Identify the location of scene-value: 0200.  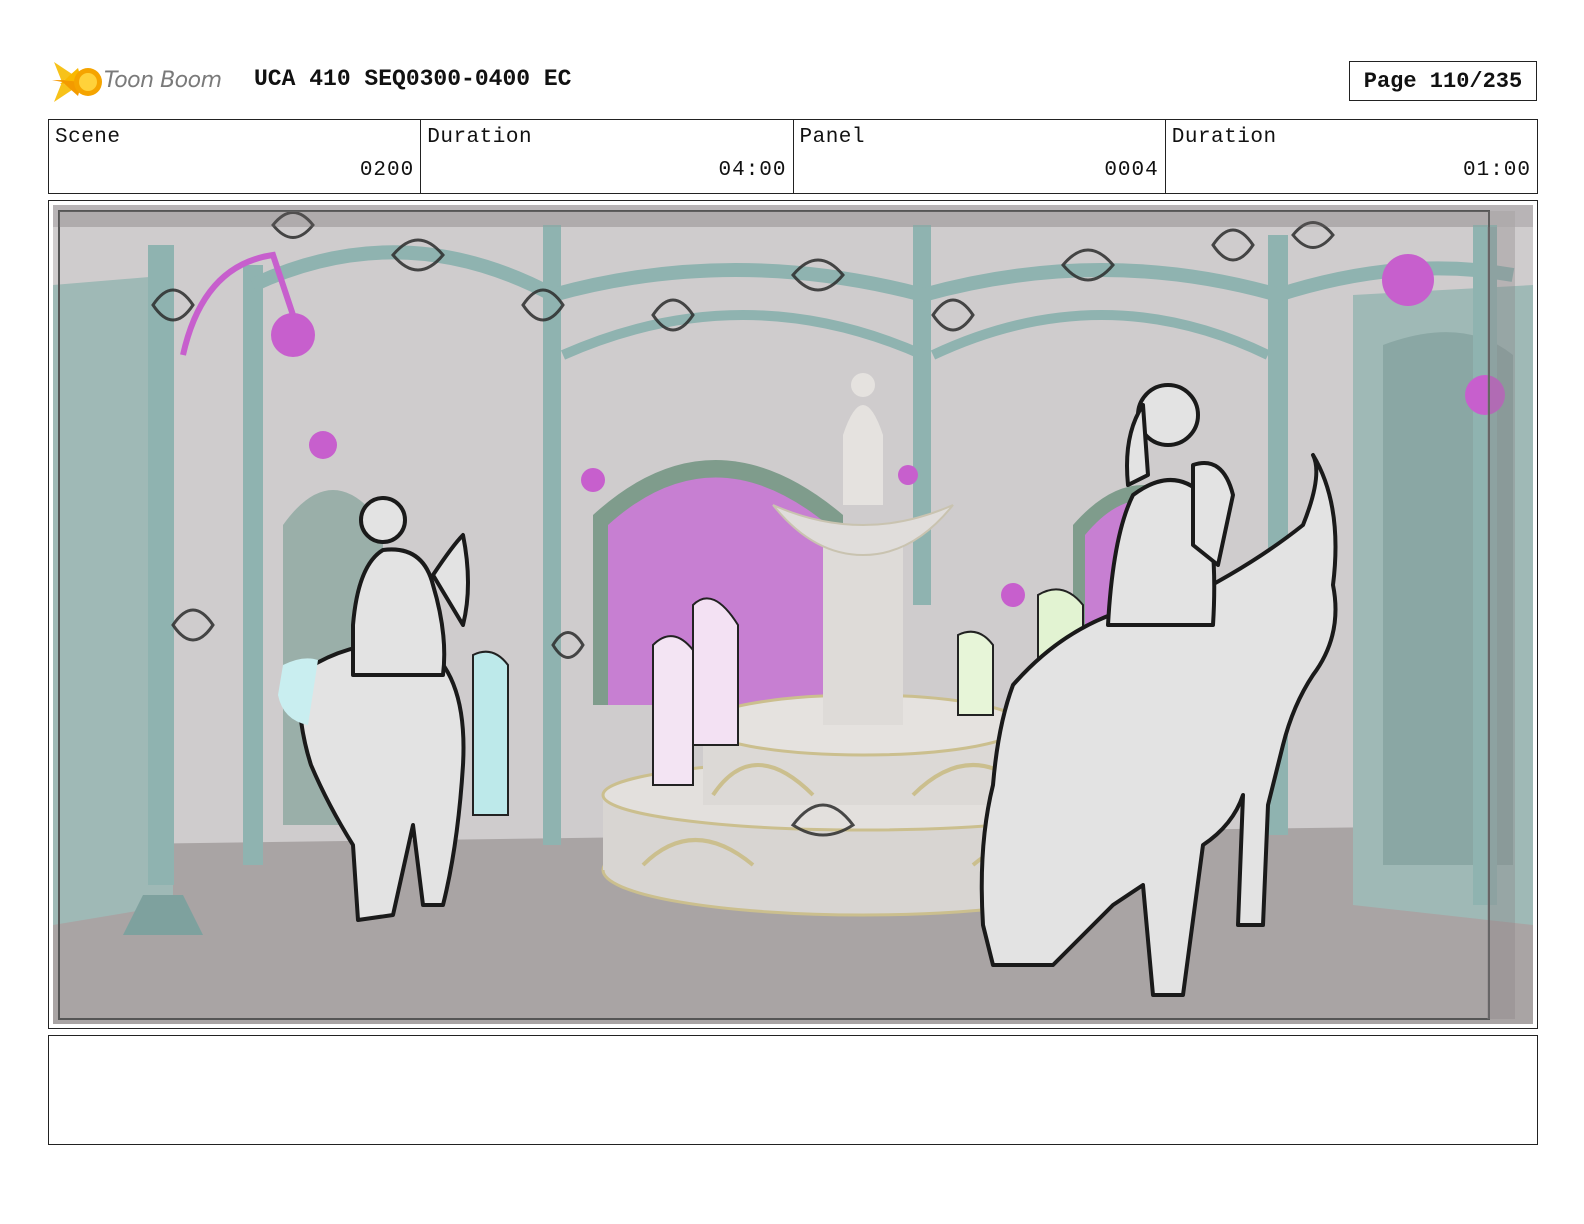
(387, 170).